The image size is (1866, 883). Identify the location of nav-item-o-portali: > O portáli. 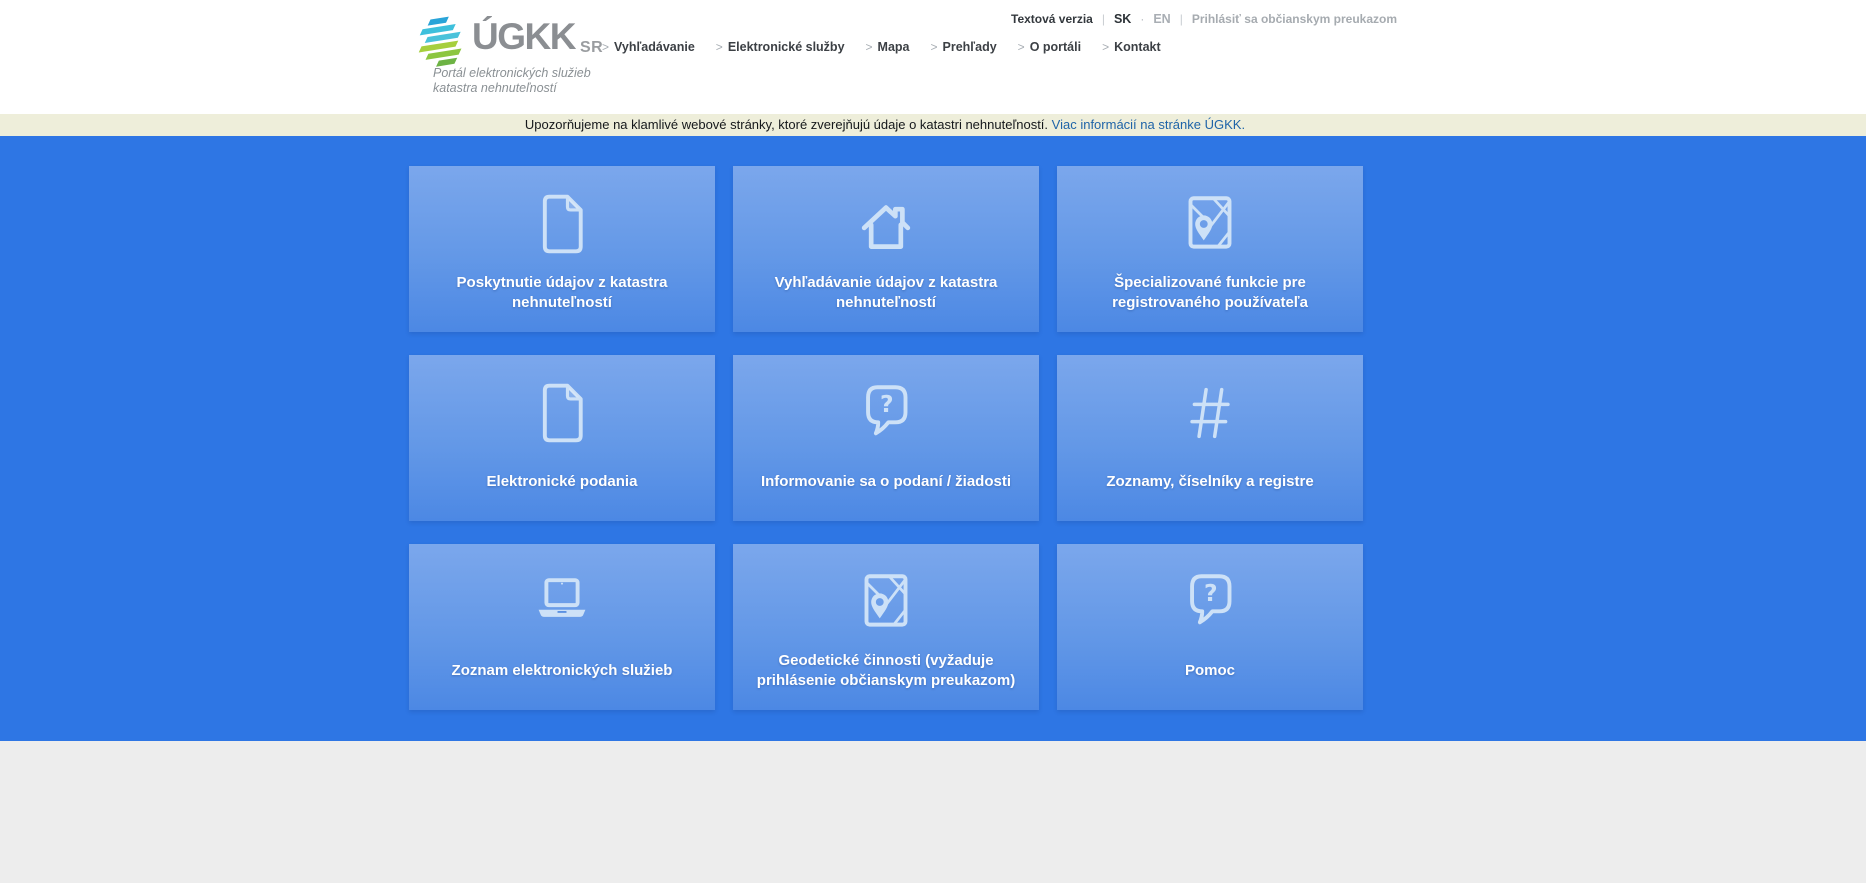
(1049, 47).